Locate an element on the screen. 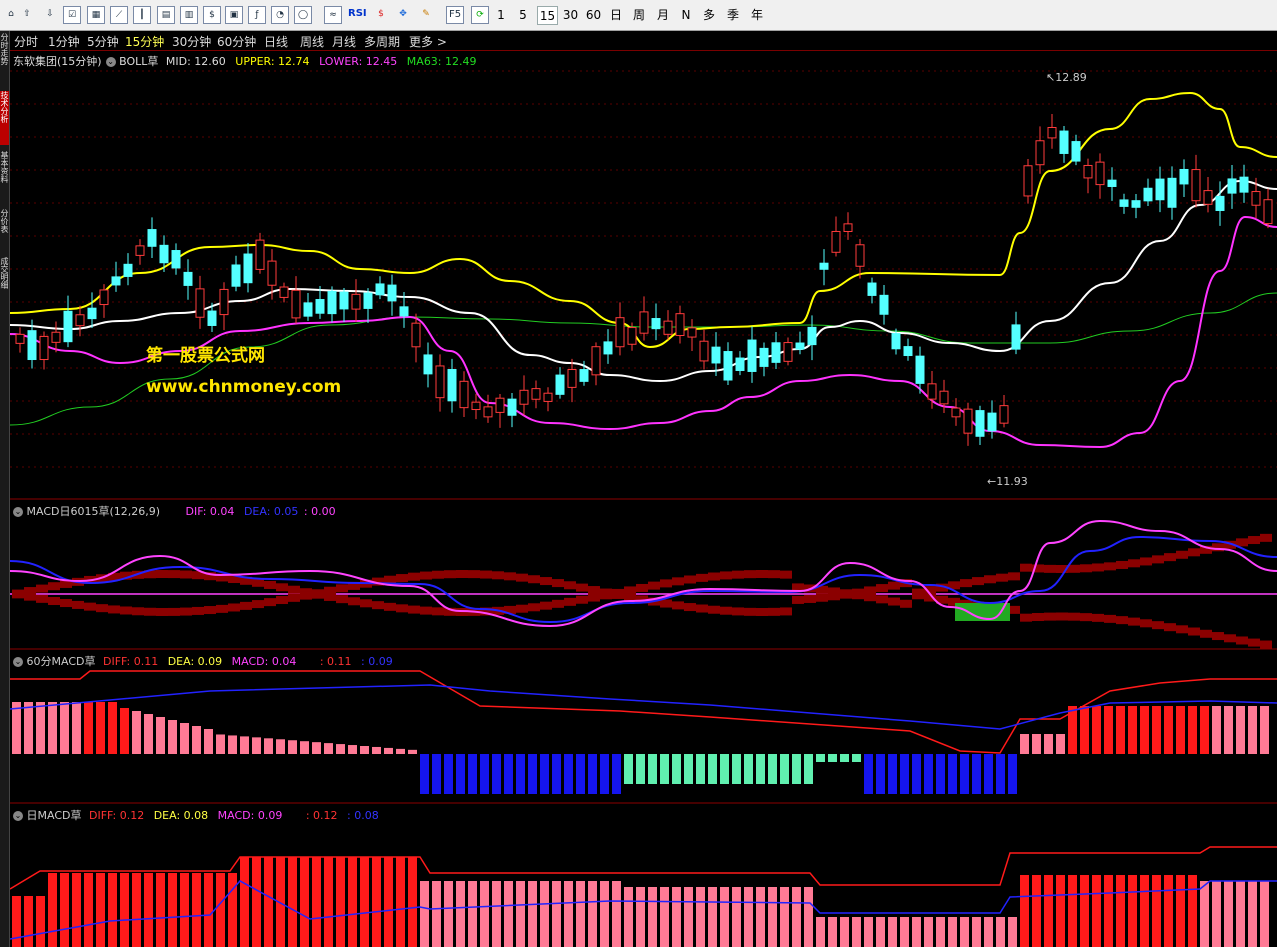 Image resolution: width=1277 pixels, height=947 pixels. period-tab-8: 月线 is located at coordinates (344, 41).